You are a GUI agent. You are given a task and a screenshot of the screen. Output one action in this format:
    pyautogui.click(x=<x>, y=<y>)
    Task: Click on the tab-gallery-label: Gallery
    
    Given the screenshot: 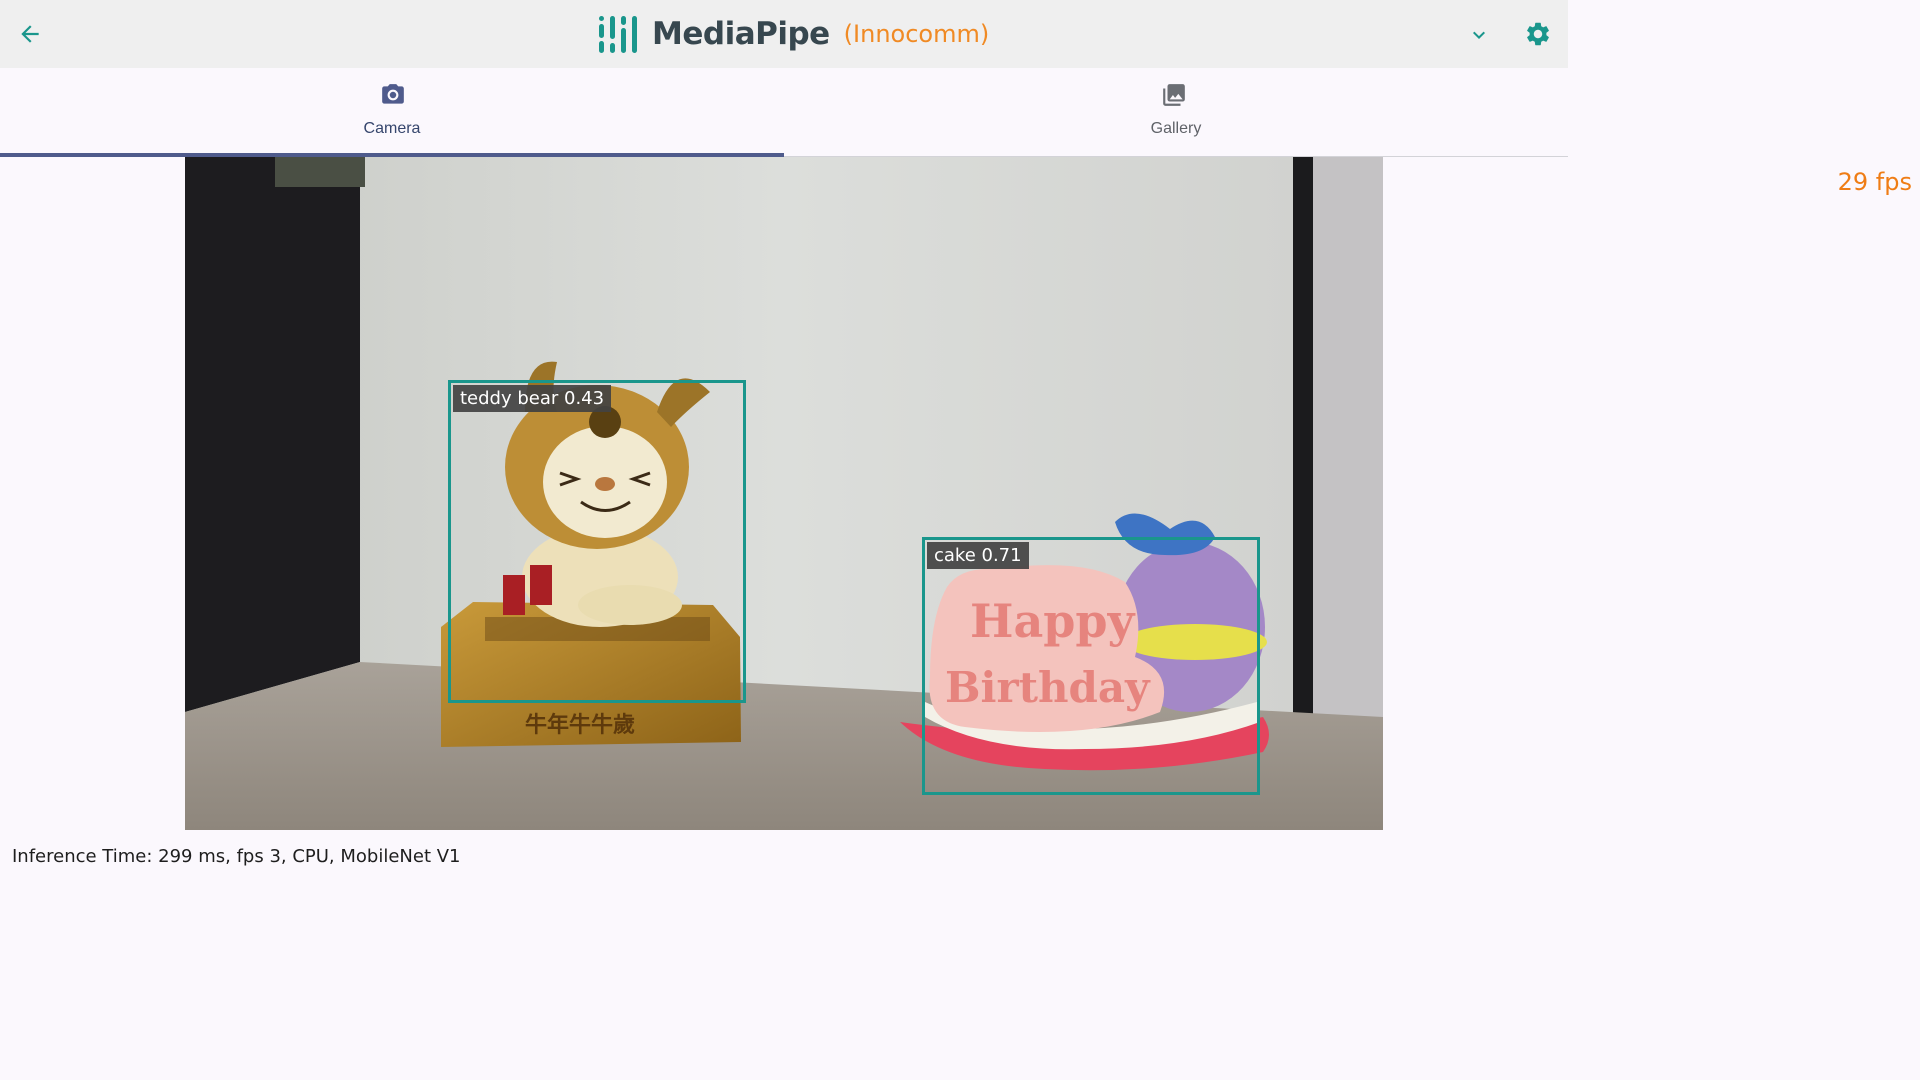 What is the action you would take?
    pyautogui.click(x=1176, y=128)
    